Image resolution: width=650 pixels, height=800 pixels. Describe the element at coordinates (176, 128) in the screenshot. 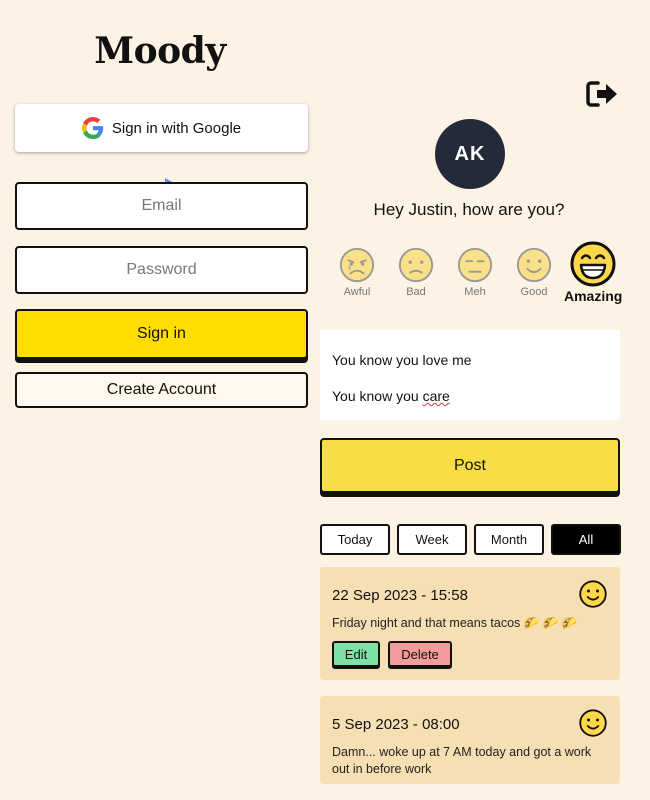

I see `google-signin-label: Sign in with Google` at that location.